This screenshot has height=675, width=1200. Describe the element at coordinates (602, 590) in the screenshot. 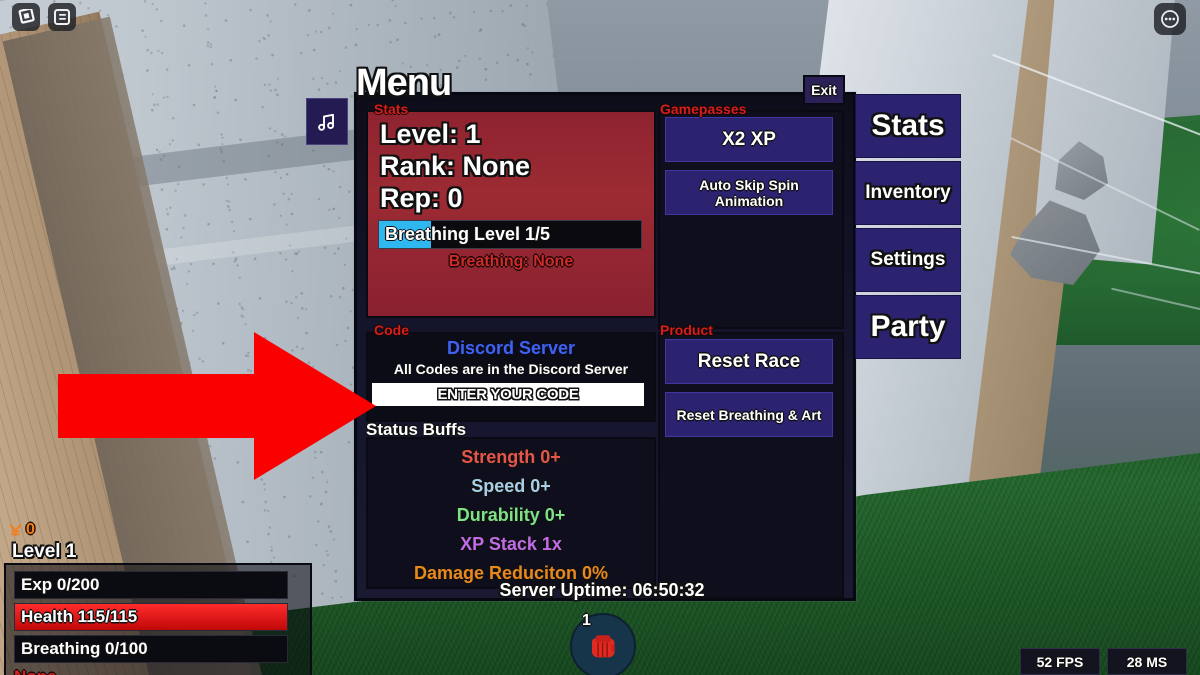

I see `server-uptime-text: Server Uptime: 06:50:32` at that location.